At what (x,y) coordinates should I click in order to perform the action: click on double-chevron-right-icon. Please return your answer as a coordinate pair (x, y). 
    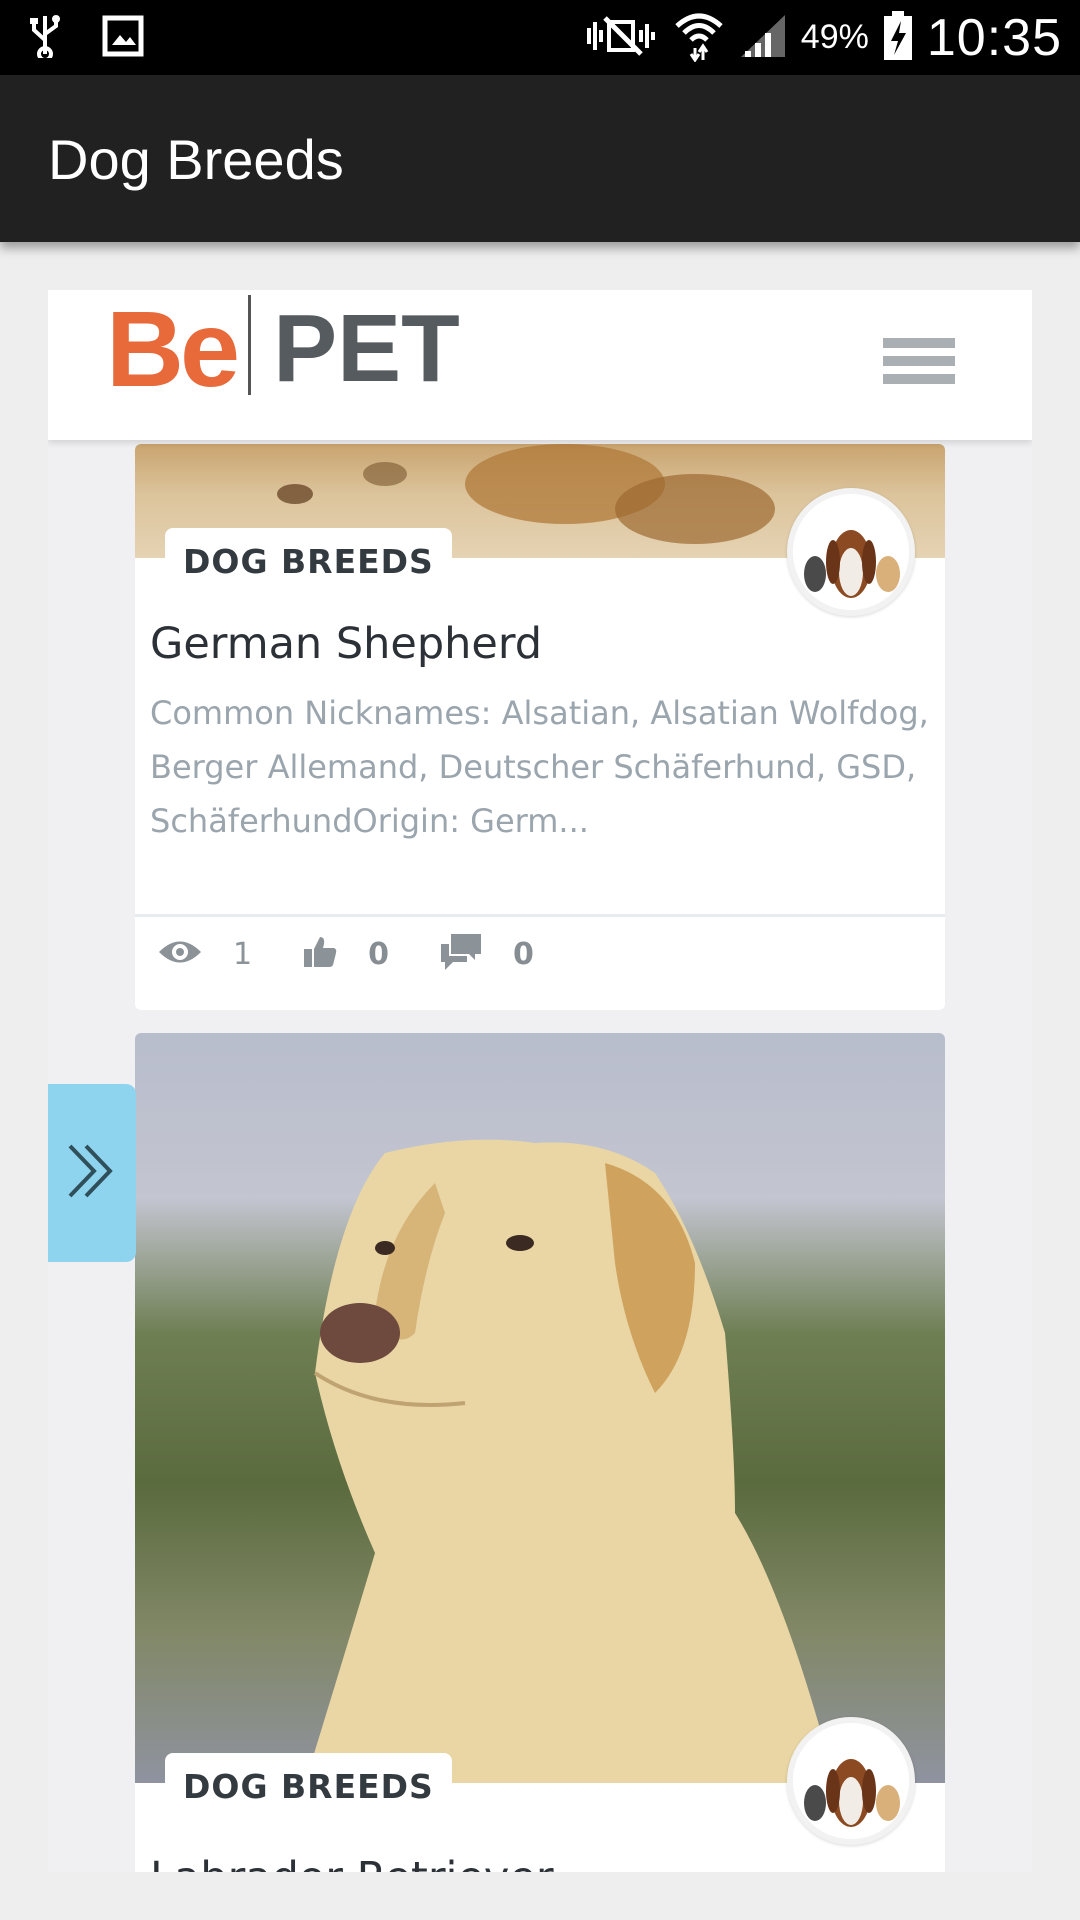
    Looking at the image, I should click on (92, 1173).